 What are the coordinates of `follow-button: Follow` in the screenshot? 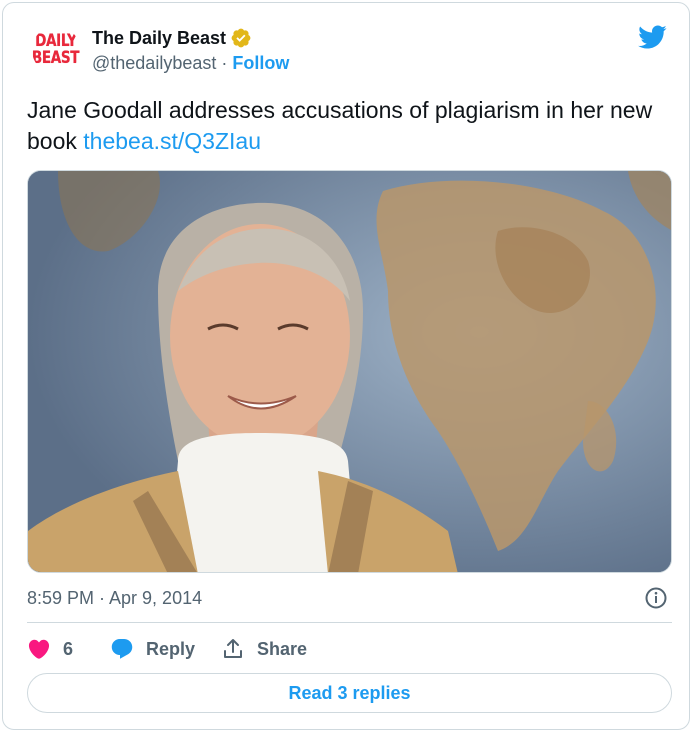 It's located at (260, 63).